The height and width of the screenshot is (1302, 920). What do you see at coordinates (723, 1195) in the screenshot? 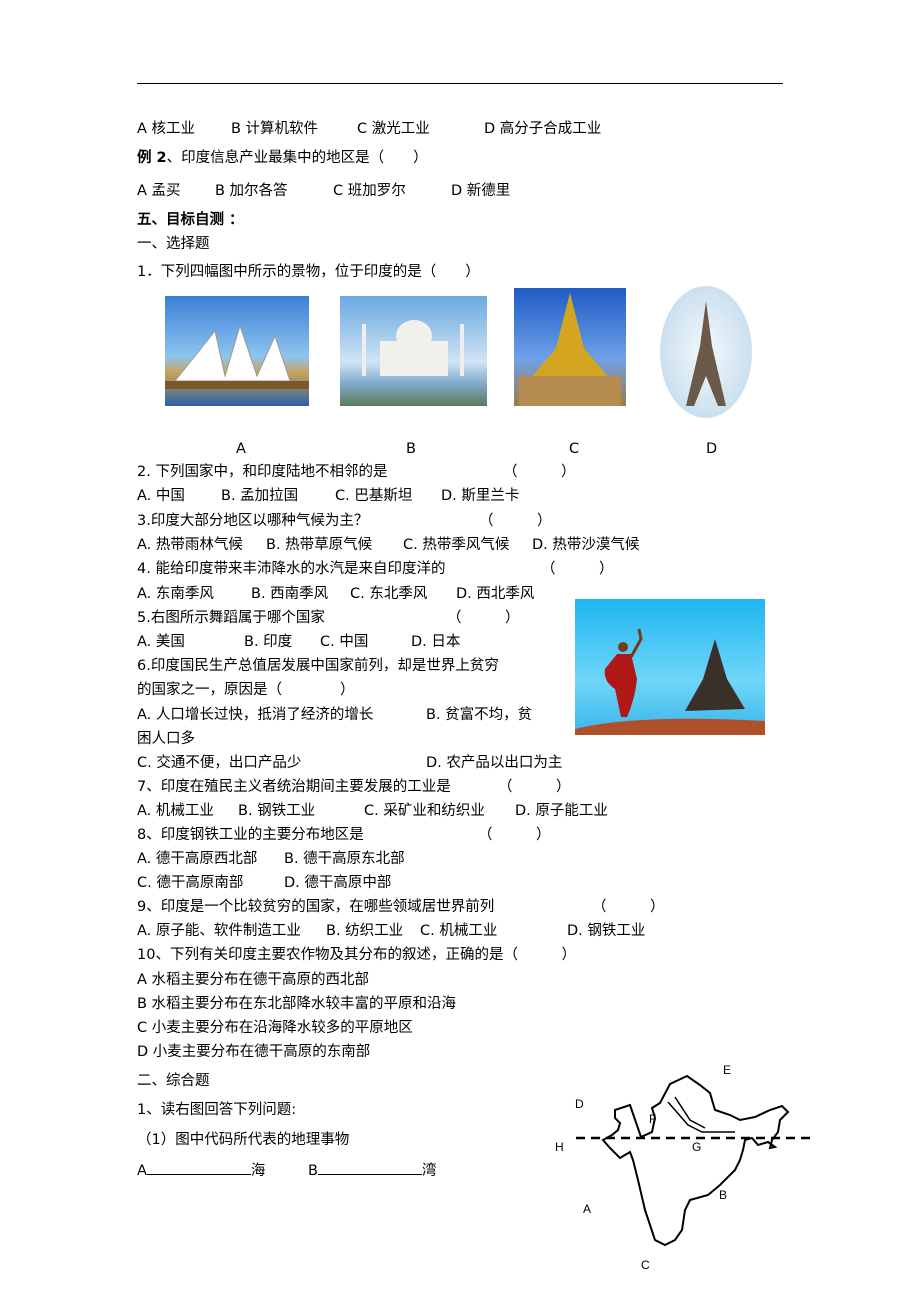
I see `map-label-b: B` at bounding box center [723, 1195].